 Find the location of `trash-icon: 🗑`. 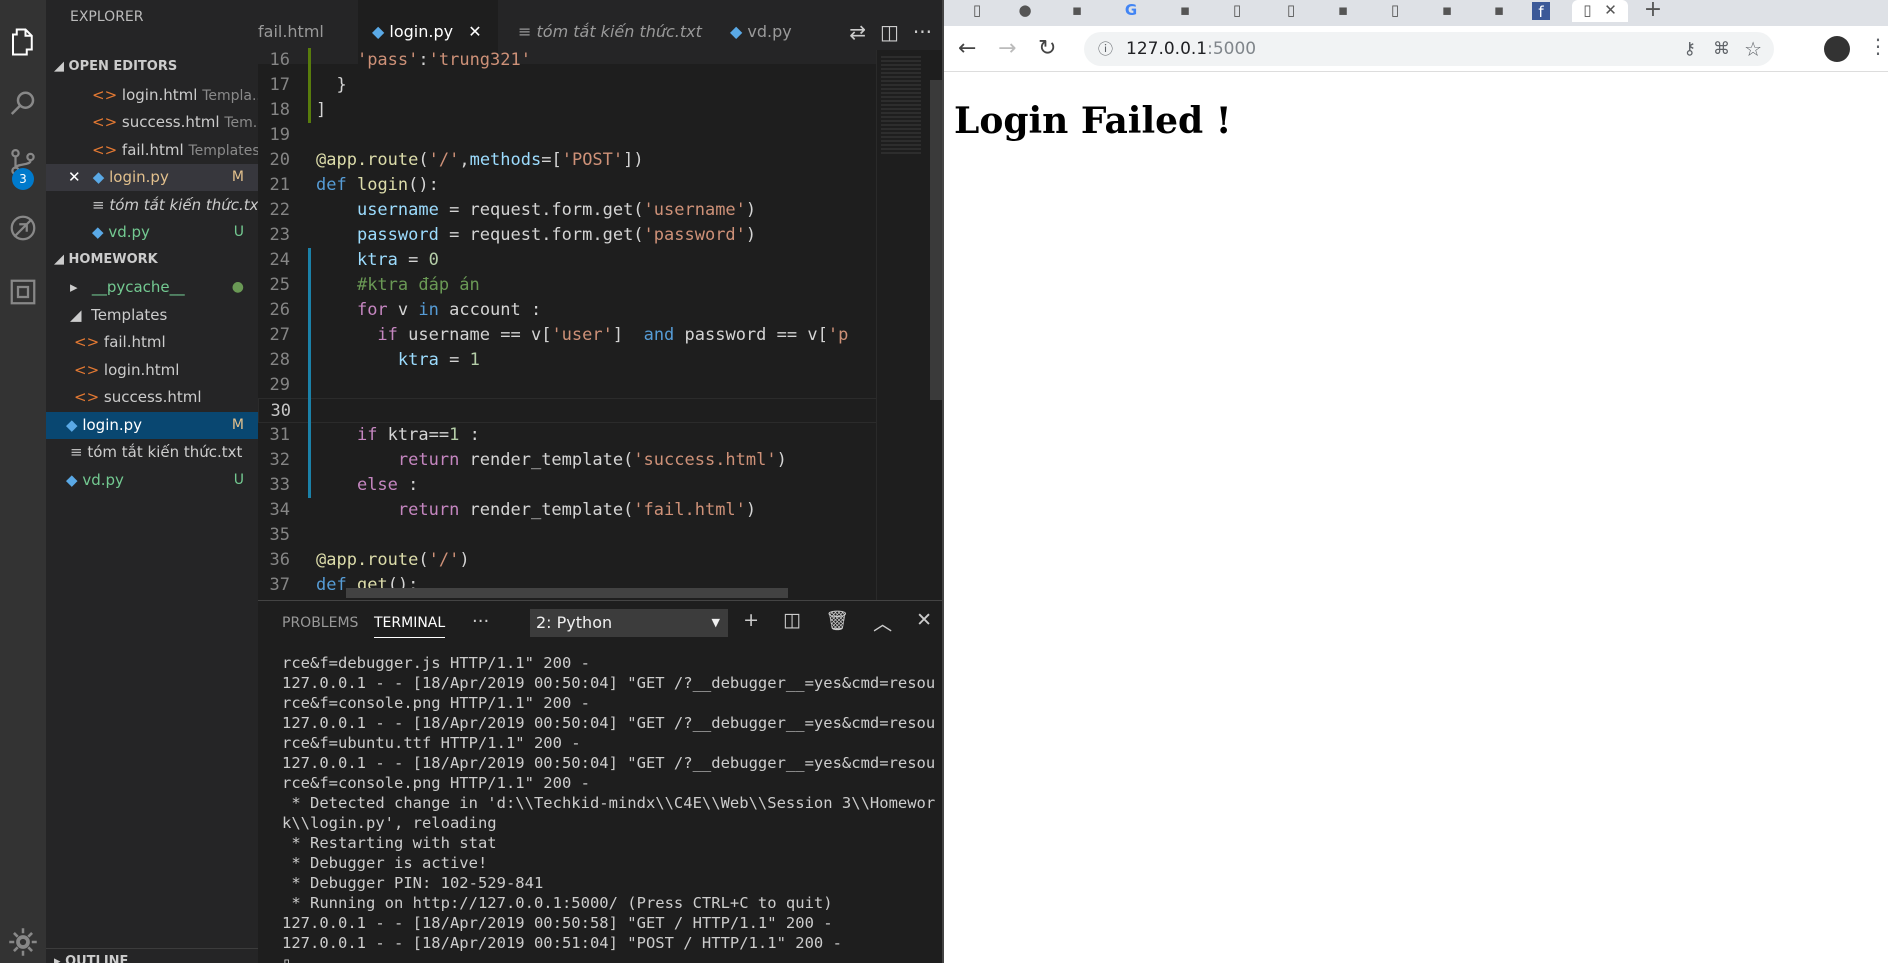

trash-icon: 🗑 is located at coordinates (837, 622).